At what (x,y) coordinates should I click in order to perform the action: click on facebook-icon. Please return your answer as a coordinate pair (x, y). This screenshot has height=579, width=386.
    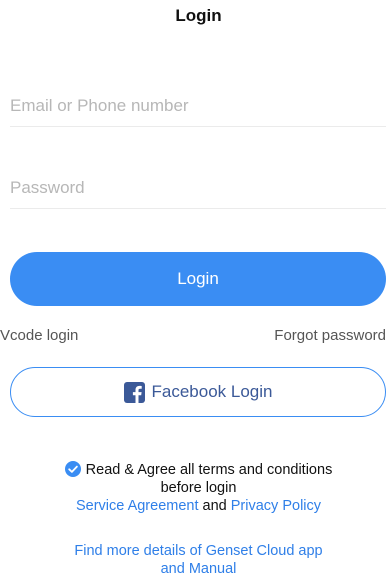
    Looking at the image, I should click on (134, 392).